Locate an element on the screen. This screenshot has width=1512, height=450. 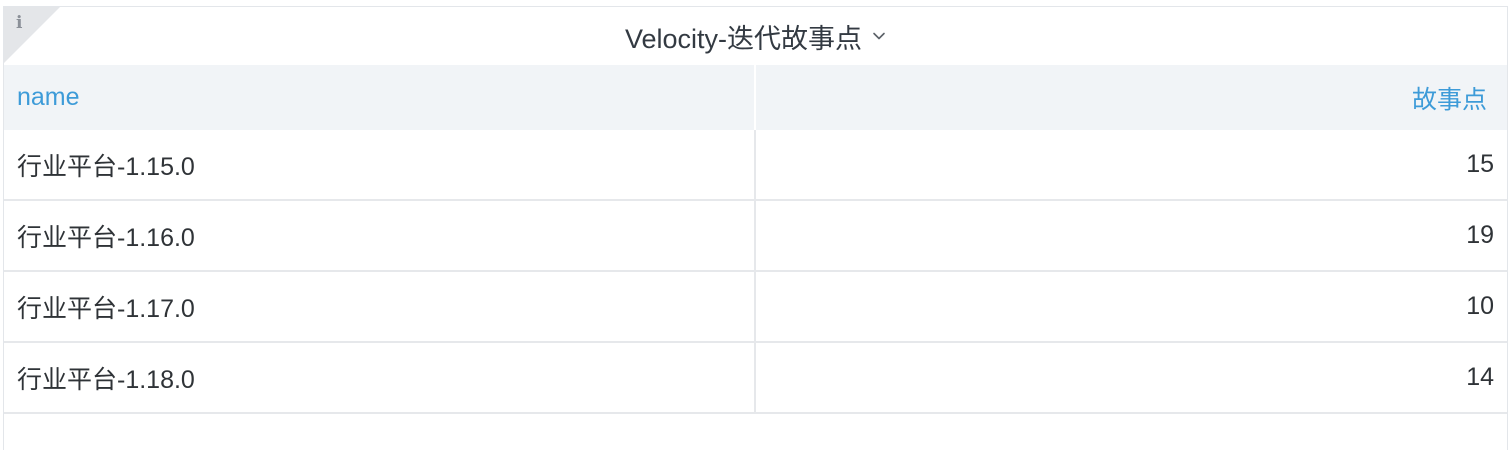
panel-title-dropdown: Velocity-迭代故事点 is located at coordinates (755, 36).